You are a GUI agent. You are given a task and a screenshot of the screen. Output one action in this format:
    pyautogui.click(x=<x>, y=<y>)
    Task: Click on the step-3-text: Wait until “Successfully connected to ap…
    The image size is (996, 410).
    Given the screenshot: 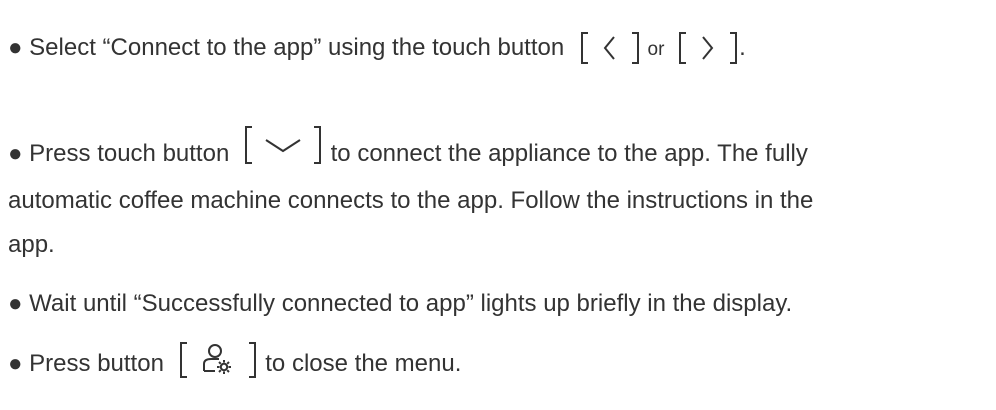 What is the action you would take?
    pyautogui.click(x=411, y=303)
    